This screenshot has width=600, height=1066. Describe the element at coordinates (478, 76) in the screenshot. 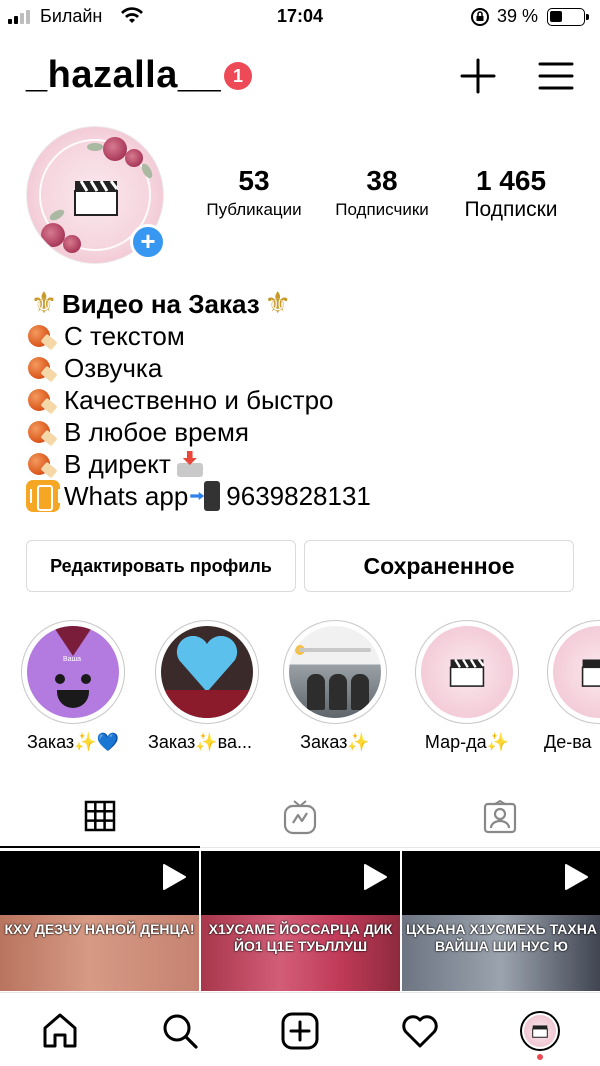

I see `plus-icon` at that location.